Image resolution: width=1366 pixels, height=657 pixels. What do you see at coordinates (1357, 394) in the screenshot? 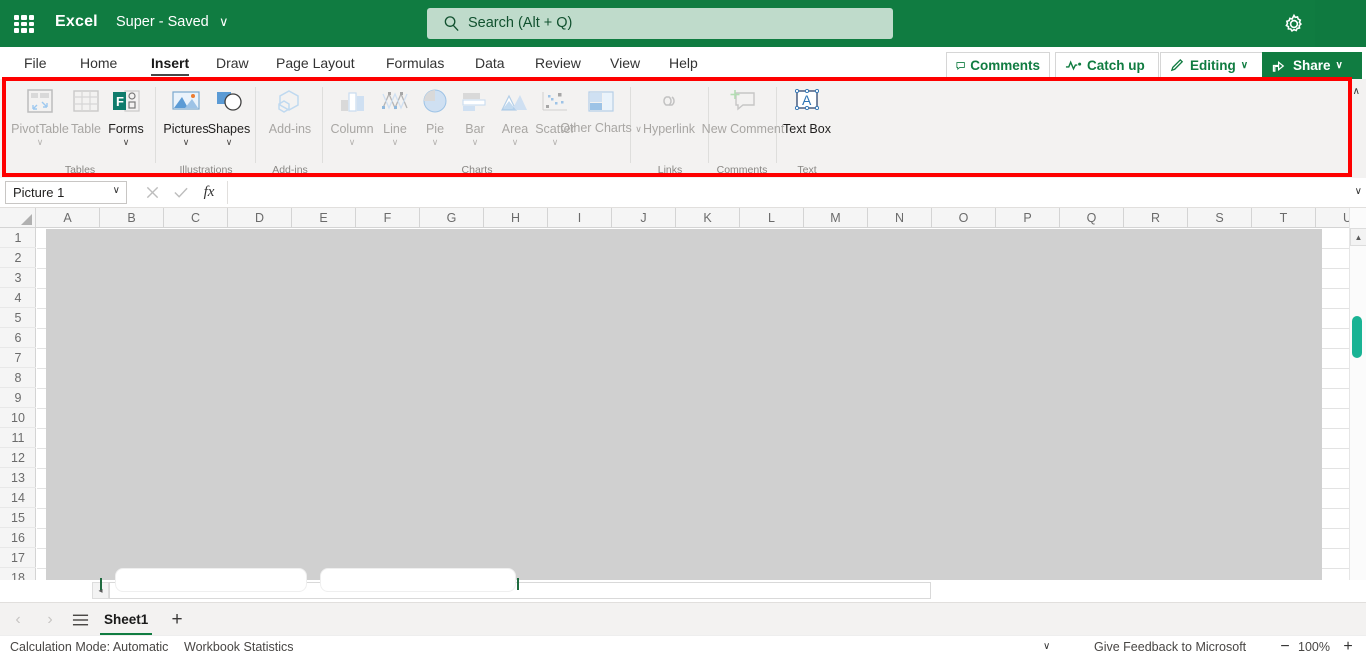
I see `vertical-scrollbar: ▲` at bounding box center [1357, 394].